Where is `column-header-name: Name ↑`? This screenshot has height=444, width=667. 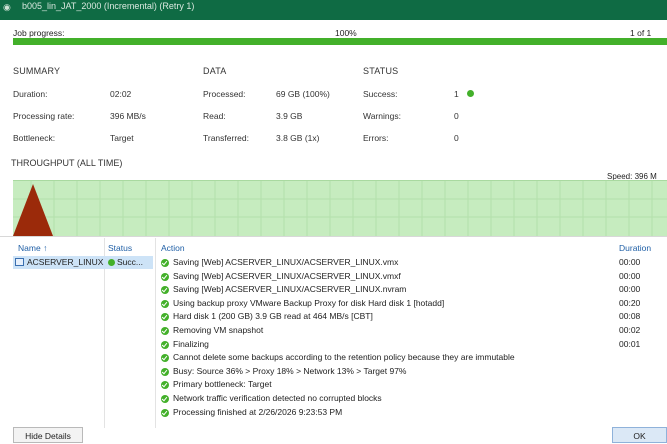
column-header-name: Name ↑ is located at coordinates (32, 248).